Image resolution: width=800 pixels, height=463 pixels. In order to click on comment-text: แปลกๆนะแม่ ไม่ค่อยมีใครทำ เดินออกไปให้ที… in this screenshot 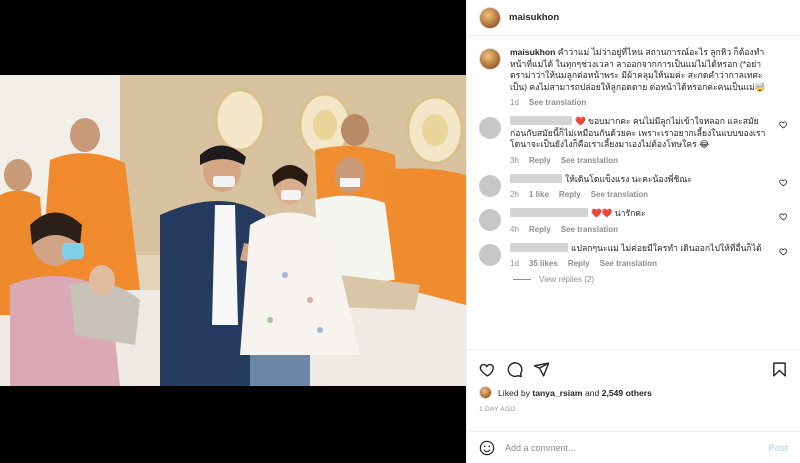, I will do `click(666, 247)`.